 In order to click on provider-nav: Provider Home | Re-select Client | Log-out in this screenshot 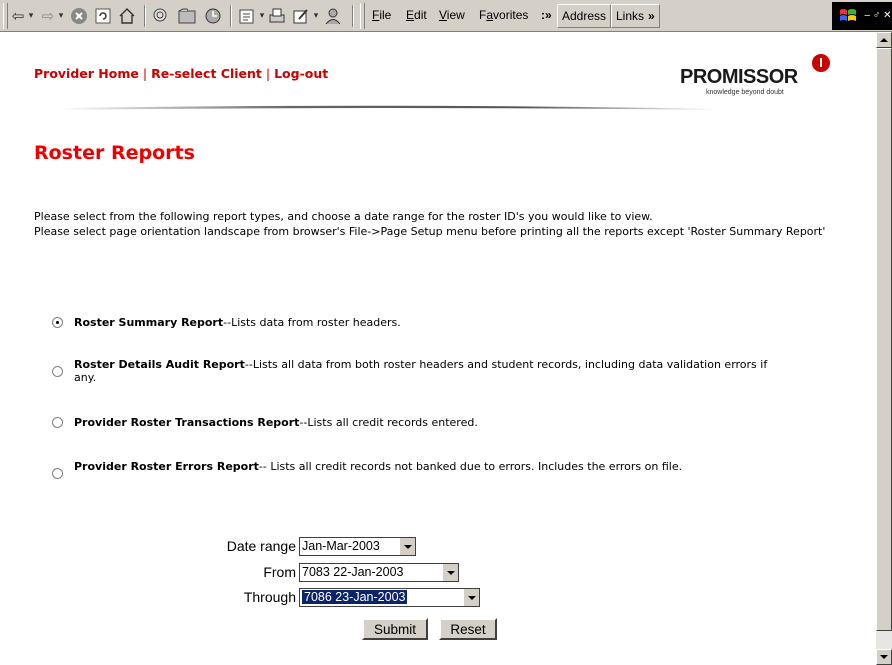, I will do `click(181, 73)`.